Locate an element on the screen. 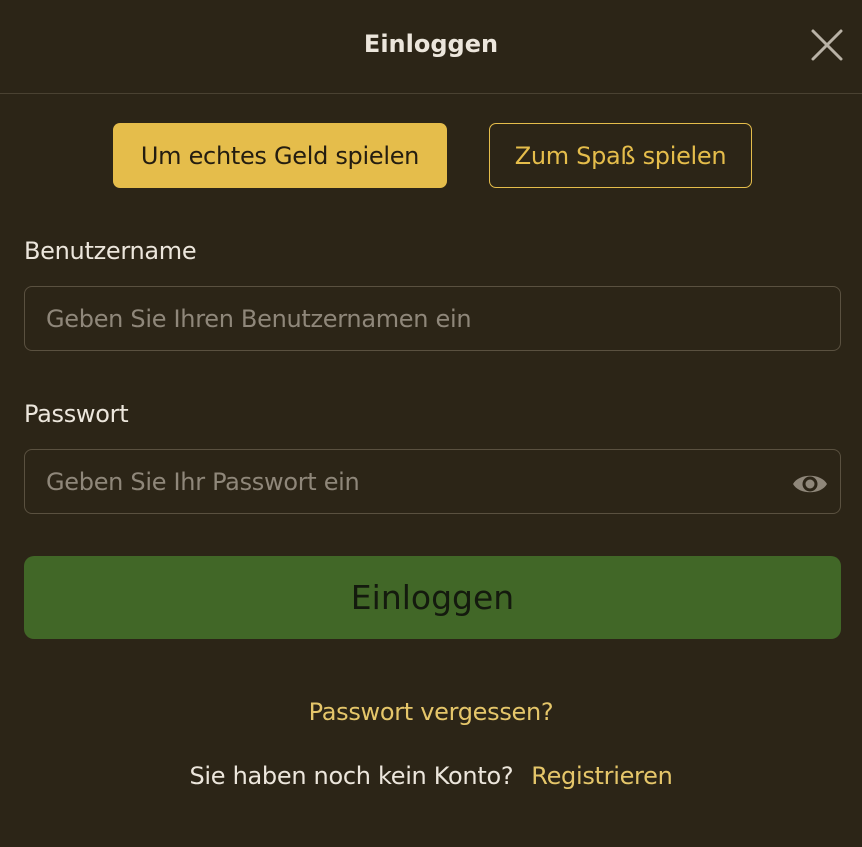 The image size is (862, 847). close-button is located at coordinates (827, 45).